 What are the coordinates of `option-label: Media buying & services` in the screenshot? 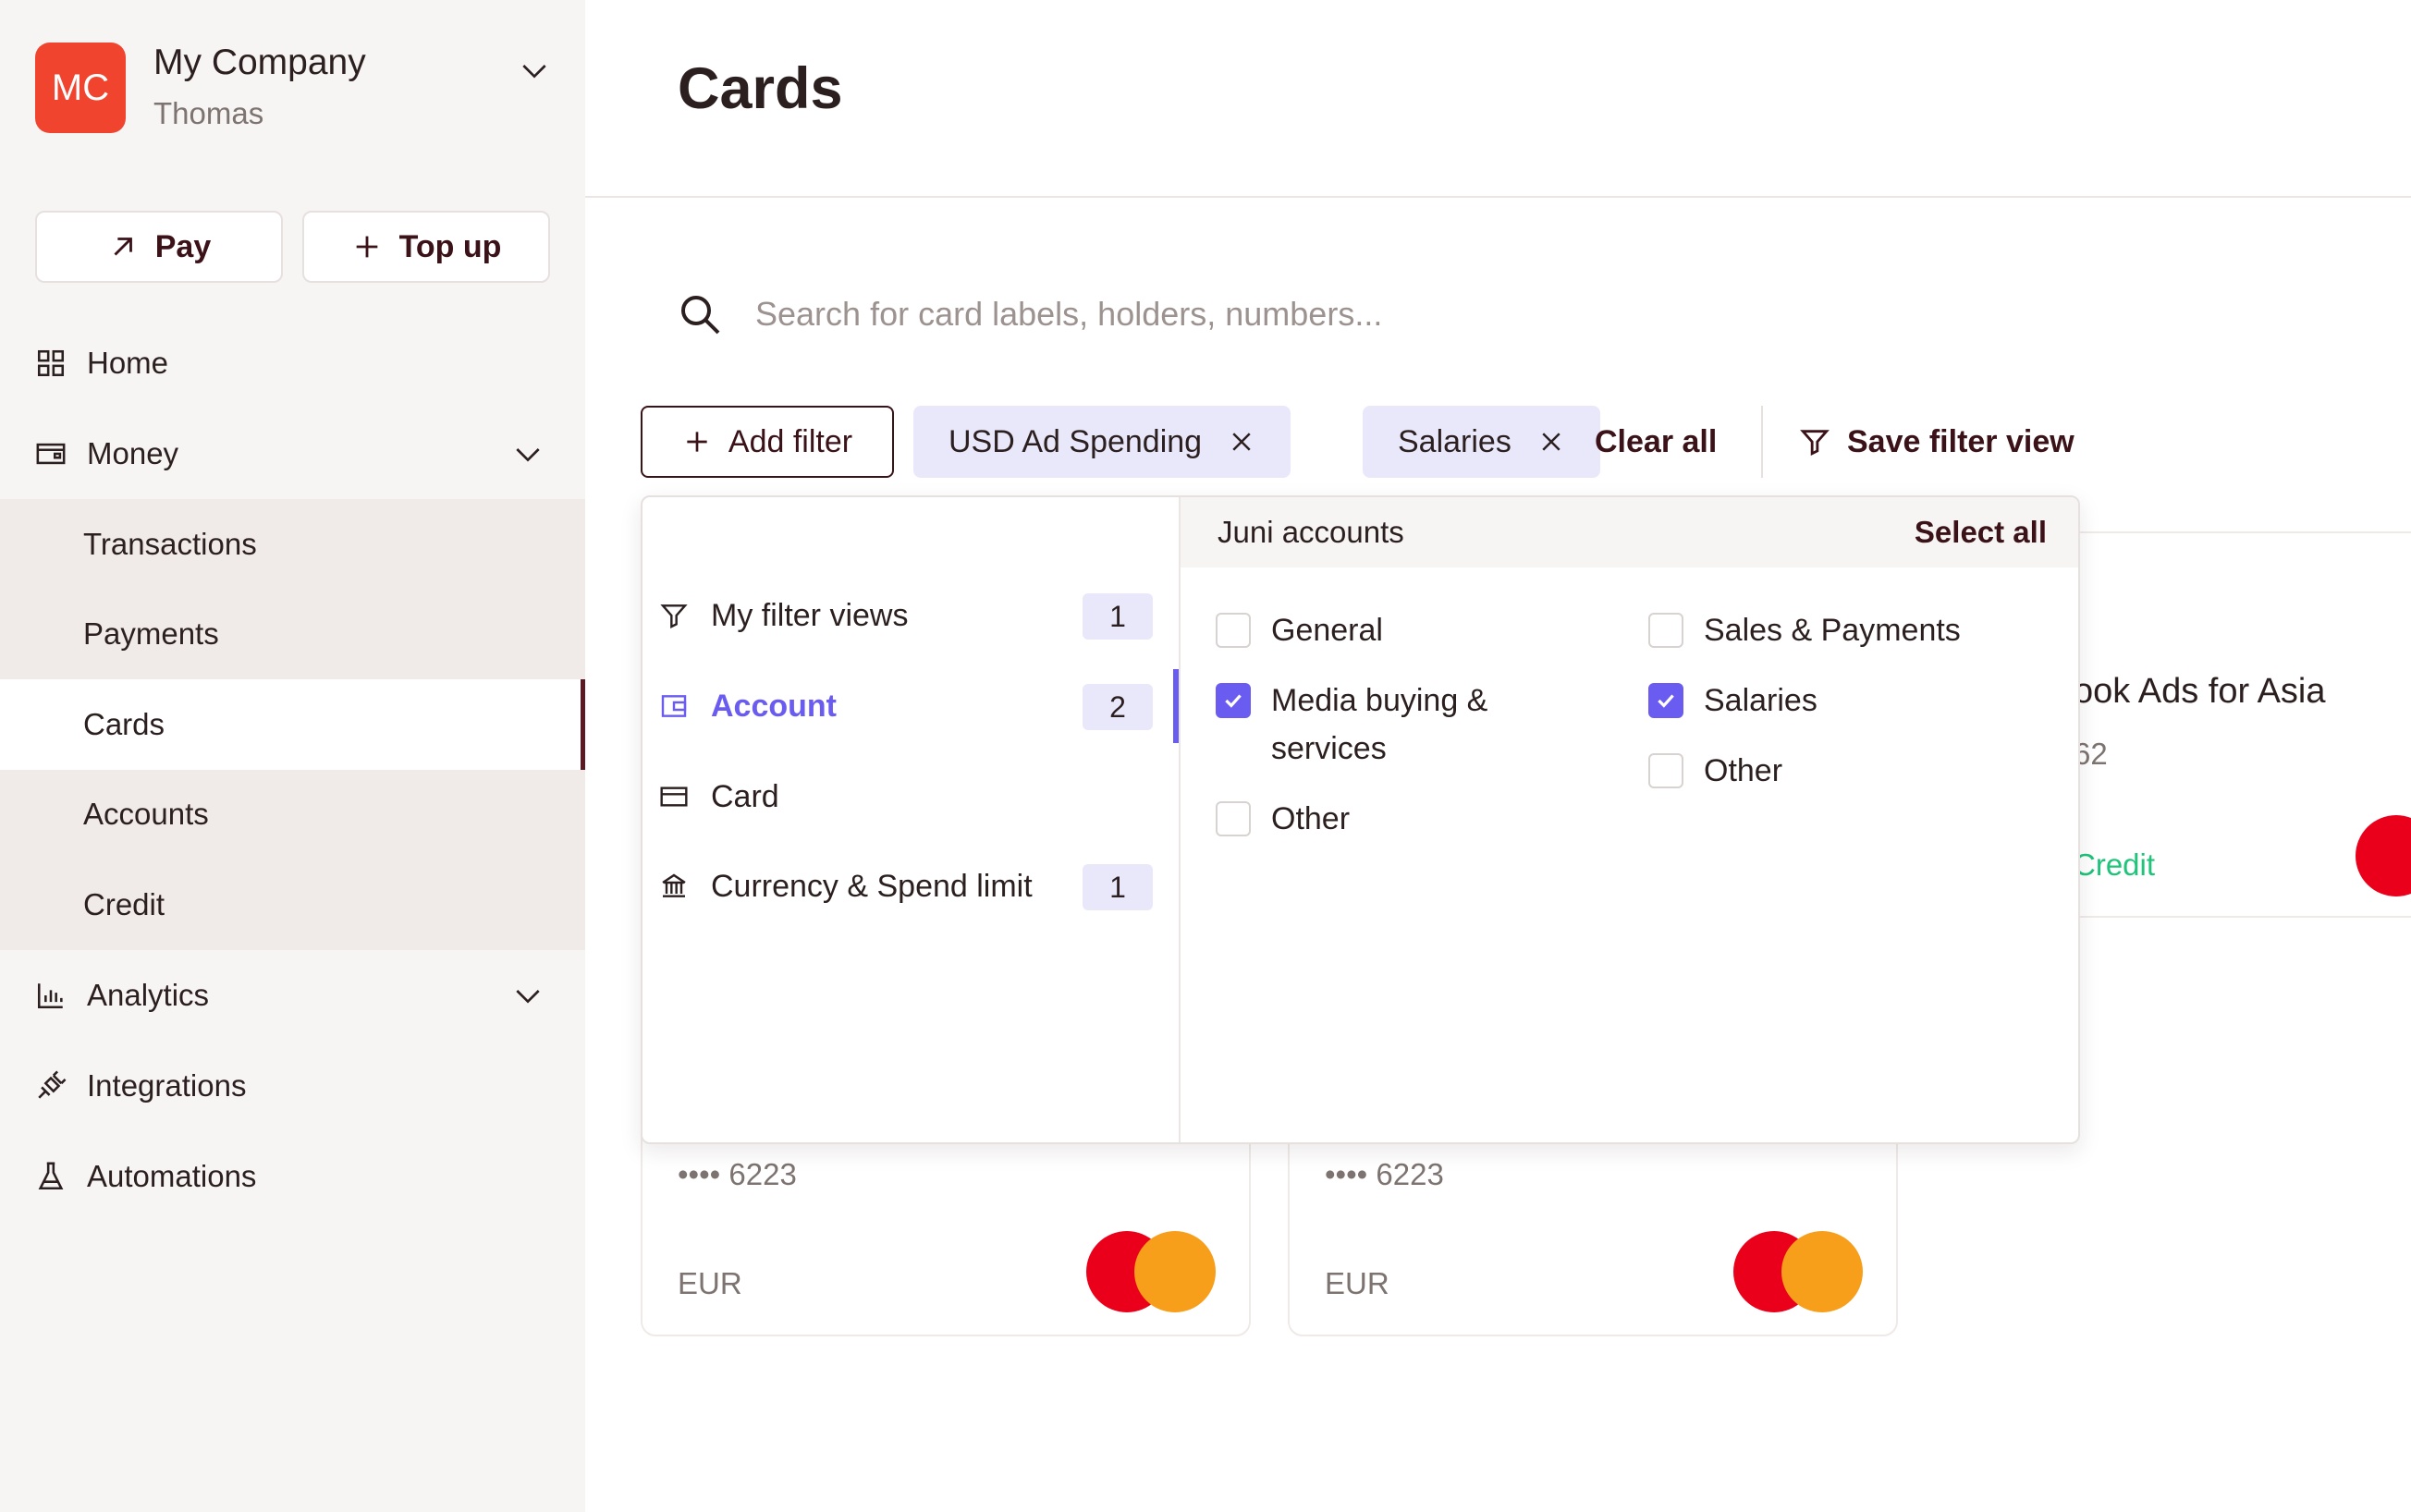 It's located at (1379, 725).